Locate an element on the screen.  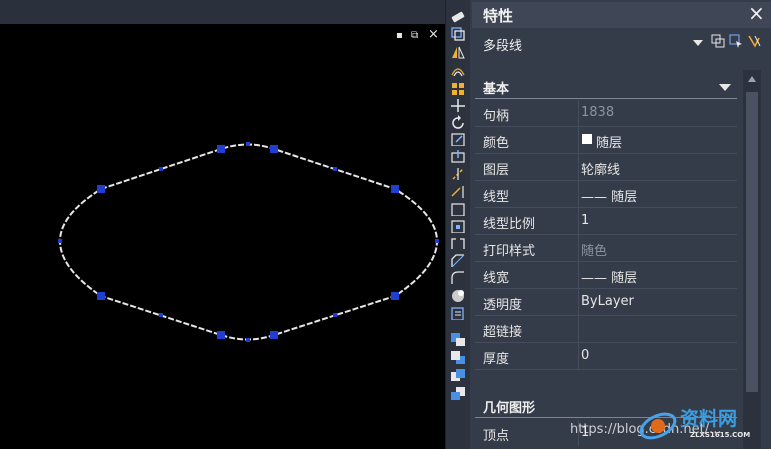
section-title-basic: 基本 is located at coordinates (496, 89).